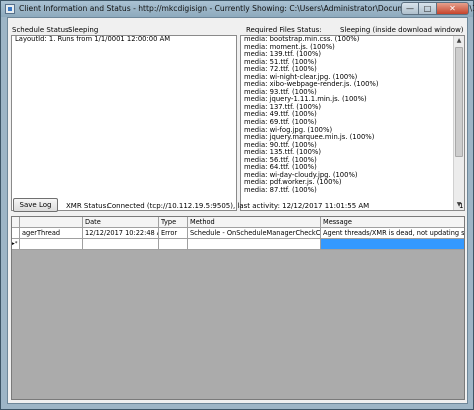  Describe the element at coordinates (461, 206) in the screenshot. I see `status-count: 1` at that location.